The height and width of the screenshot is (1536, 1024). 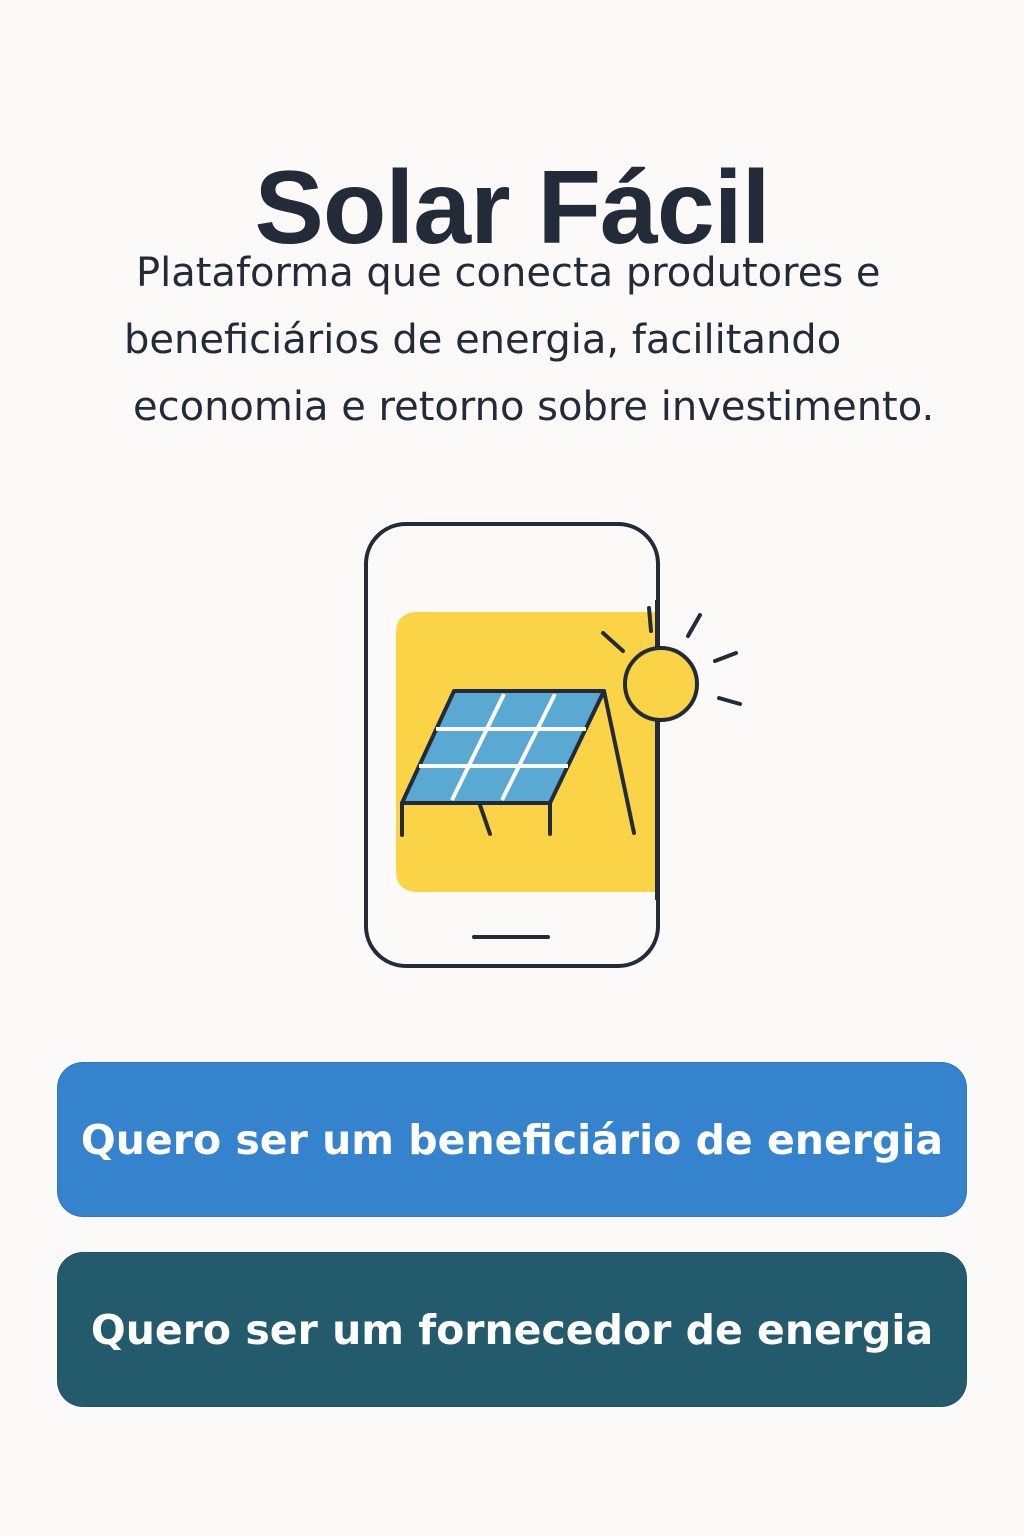 What do you see at coordinates (483, 340) in the screenshot?
I see `description-line: beneficiários de energia, facilitando` at bounding box center [483, 340].